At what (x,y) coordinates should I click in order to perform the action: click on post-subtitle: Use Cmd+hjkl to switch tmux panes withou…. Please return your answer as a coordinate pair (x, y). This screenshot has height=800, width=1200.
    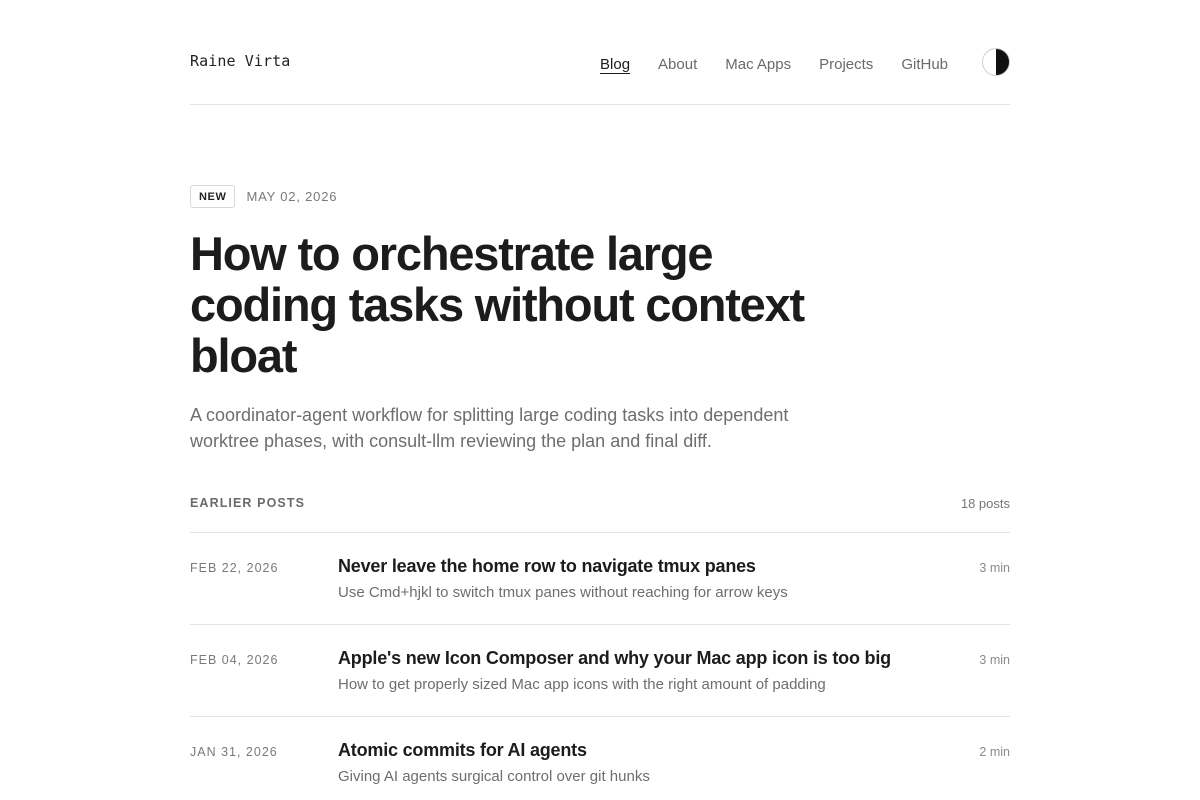
    Looking at the image, I should click on (563, 592).